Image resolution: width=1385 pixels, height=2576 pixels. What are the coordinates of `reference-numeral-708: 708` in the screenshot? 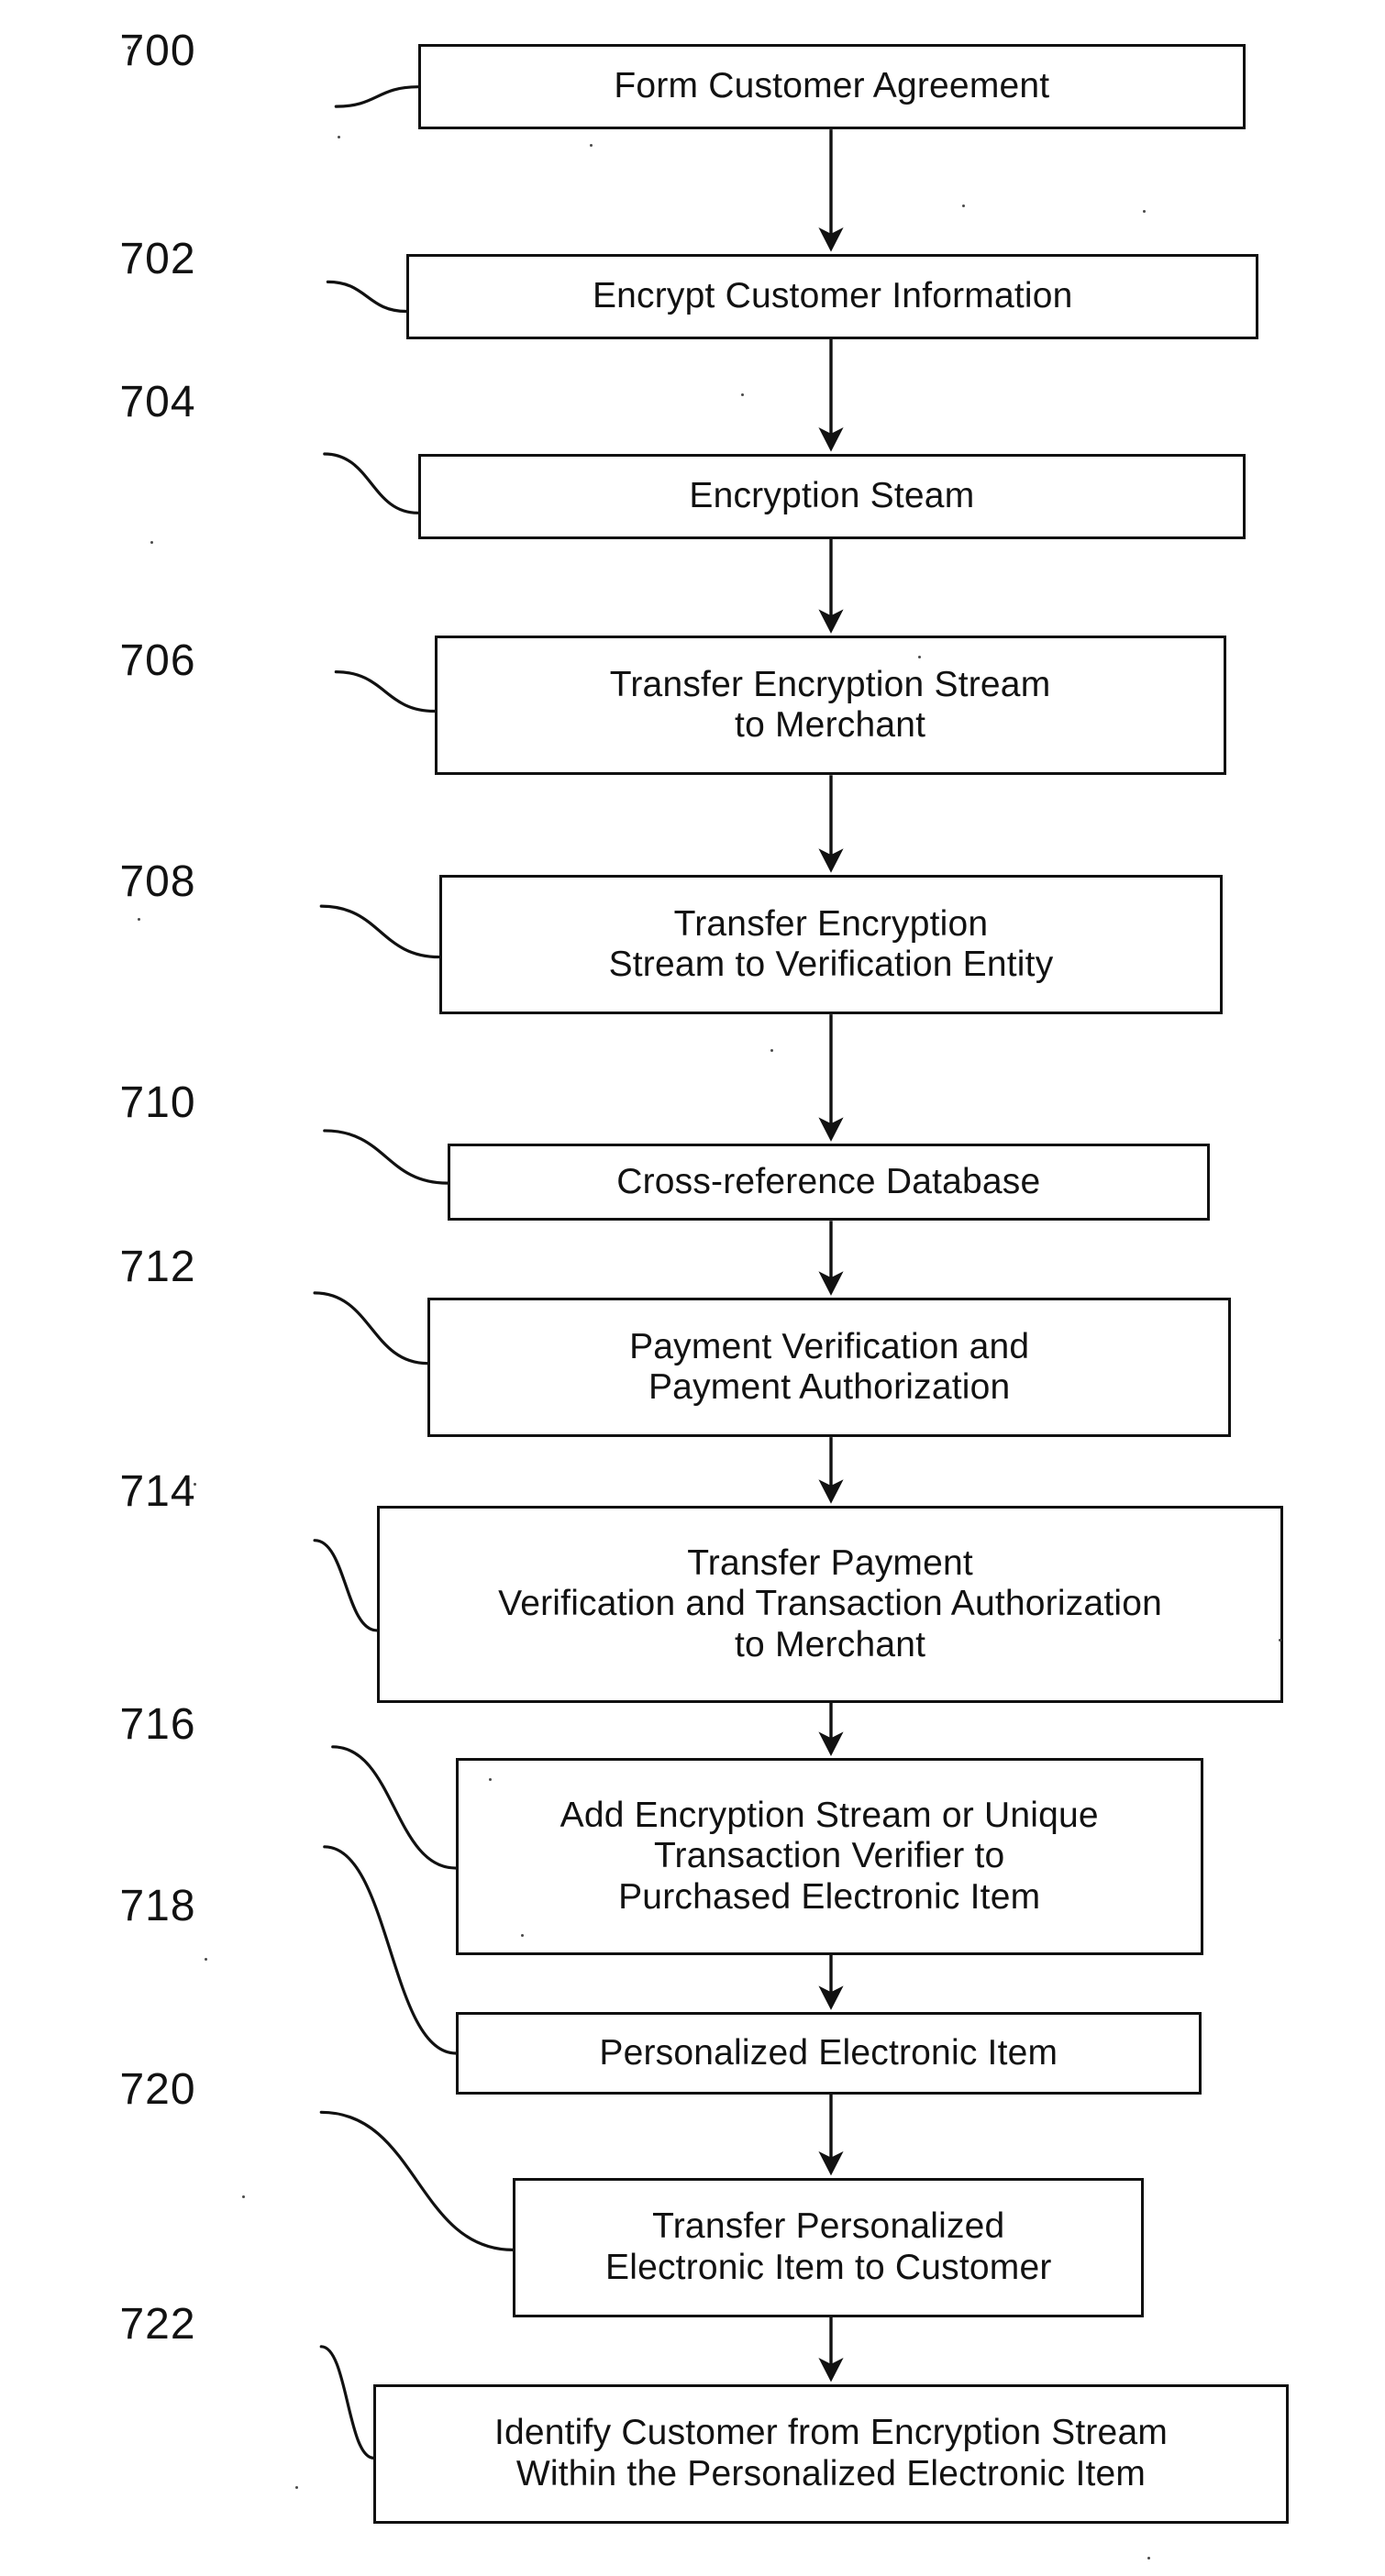 It's located at (157, 882).